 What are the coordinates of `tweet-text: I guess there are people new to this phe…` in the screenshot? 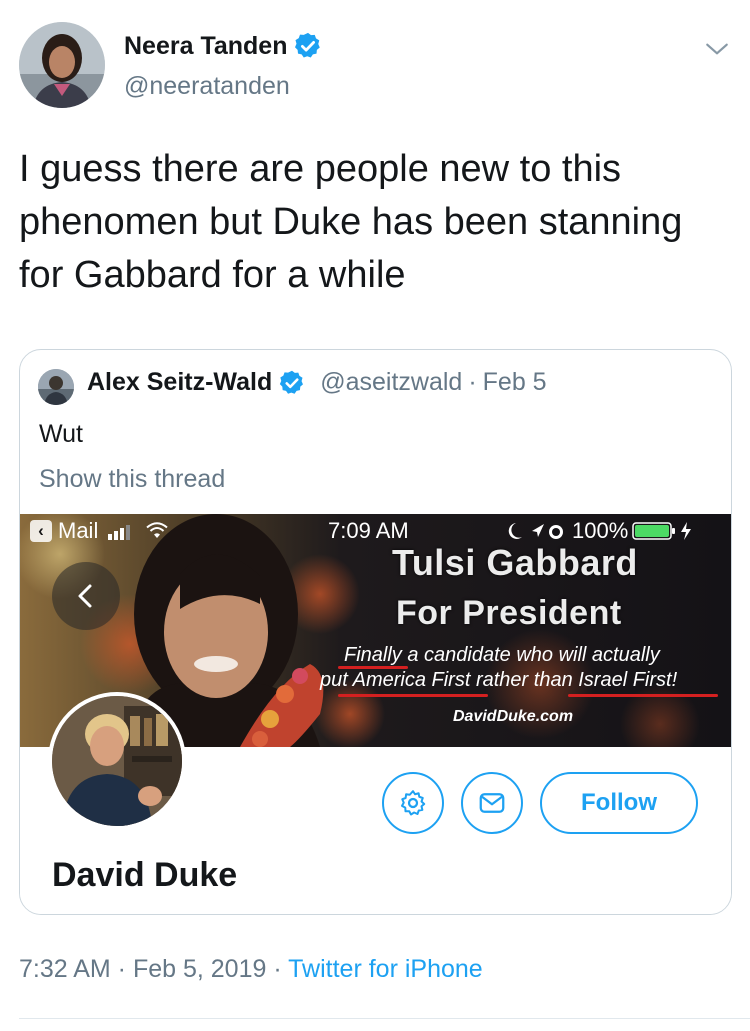 It's located at (351, 222).